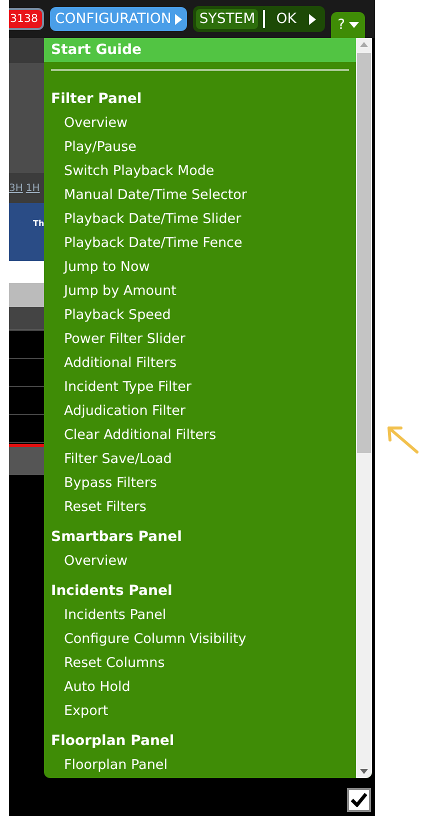  I want to click on menu-item: Switch Playback Mode, so click(200, 171).